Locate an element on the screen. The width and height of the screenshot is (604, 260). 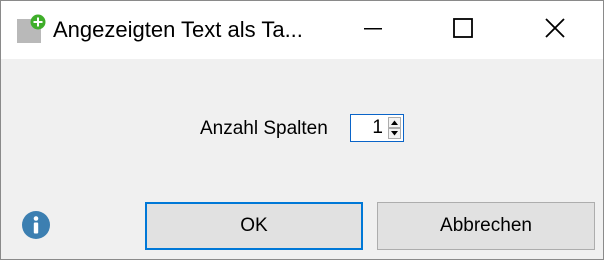
minimize-button is located at coordinates (373, 30).